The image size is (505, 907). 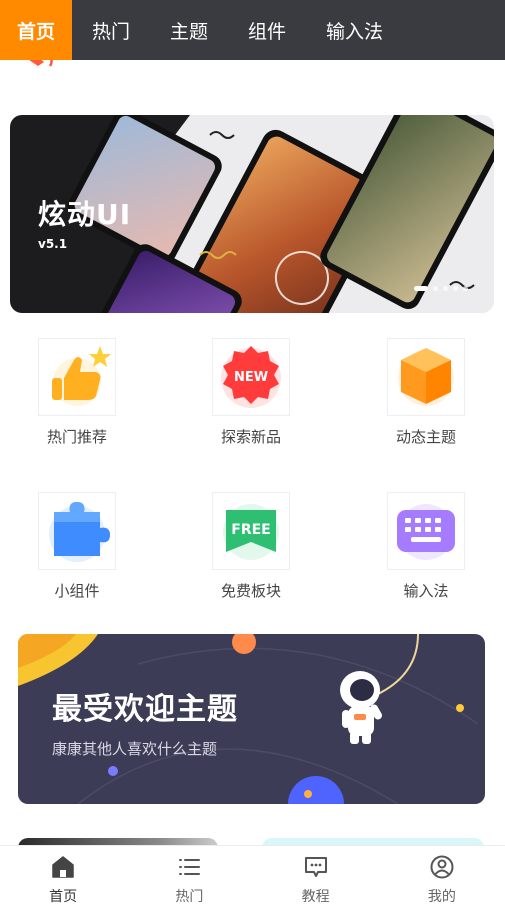 I want to click on tab-home: 首页, so click(x=36, y=30).